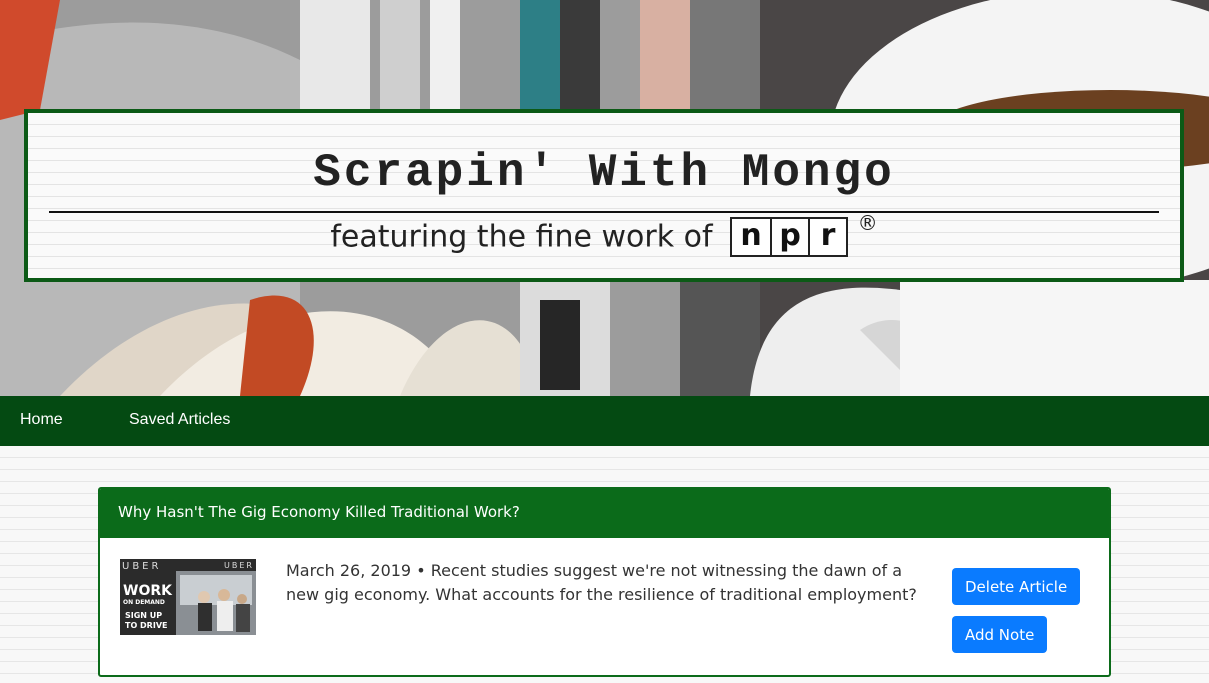 Image resolution: width=1209 pixels, height=683 pixels. What do you see at coordinates (144, 615) in the screenshot?
I see `thumbnail-line3: SIGN UP` at bounding box center [144, 615].